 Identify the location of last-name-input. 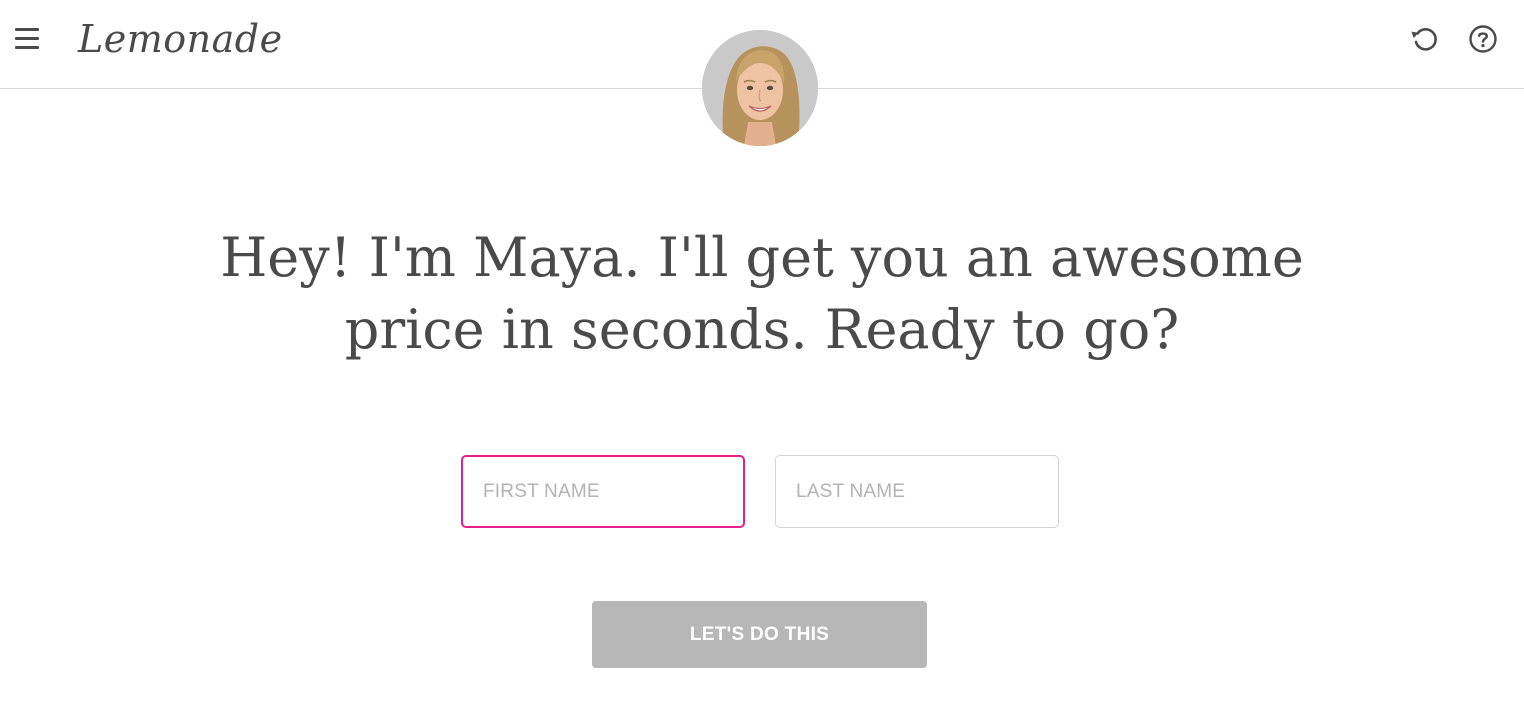
(917, 491).